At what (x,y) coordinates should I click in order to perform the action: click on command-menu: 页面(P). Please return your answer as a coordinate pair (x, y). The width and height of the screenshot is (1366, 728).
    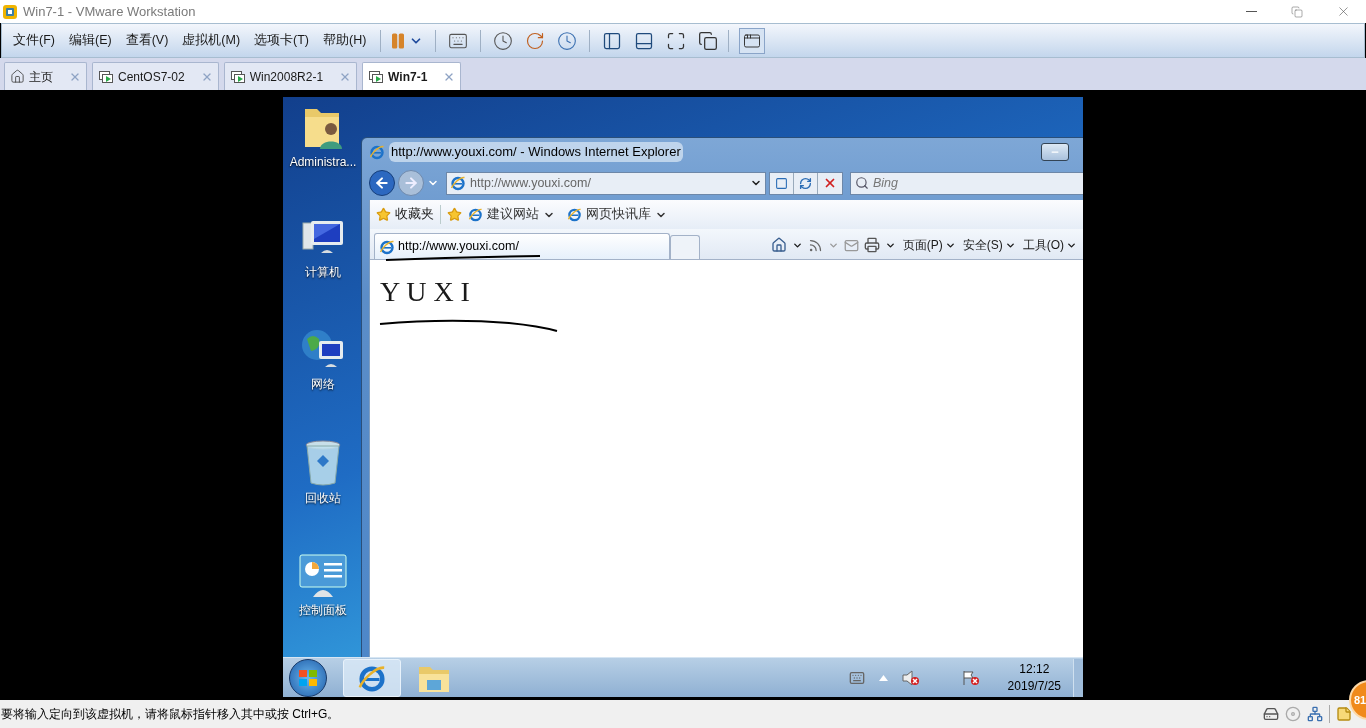
    Looking at the image, I should click on (929, 245).